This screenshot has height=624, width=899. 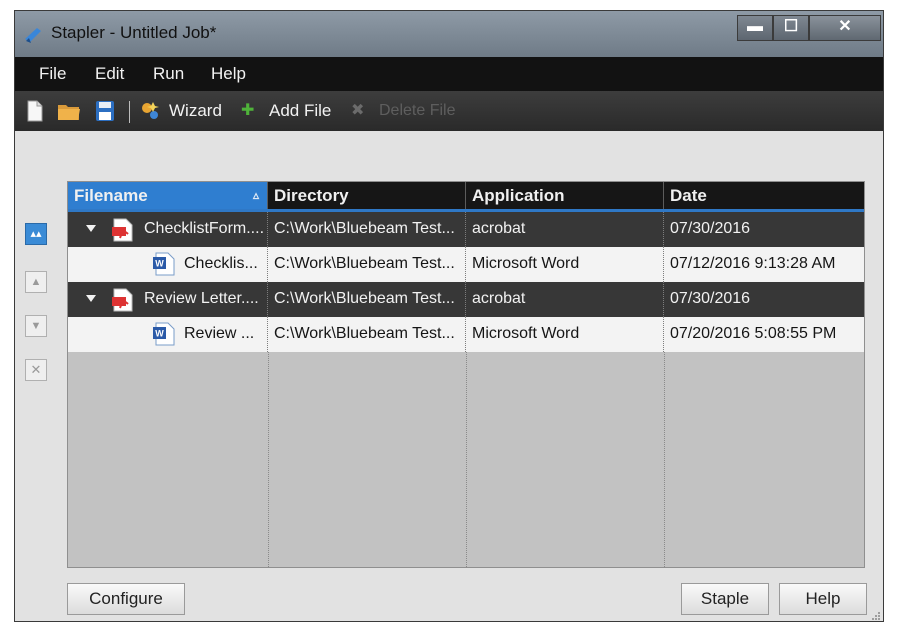 I want to click on wizard-icon, so click(x=150, y=110).